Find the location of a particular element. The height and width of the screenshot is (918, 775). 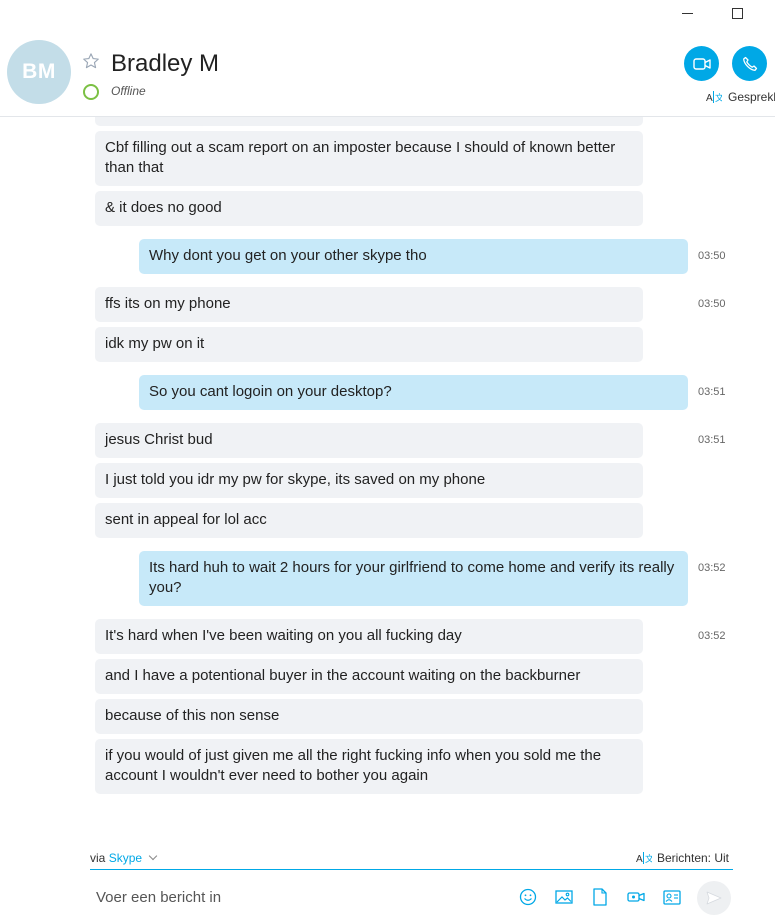

send-contact-button is located at coordinates (672, 897).